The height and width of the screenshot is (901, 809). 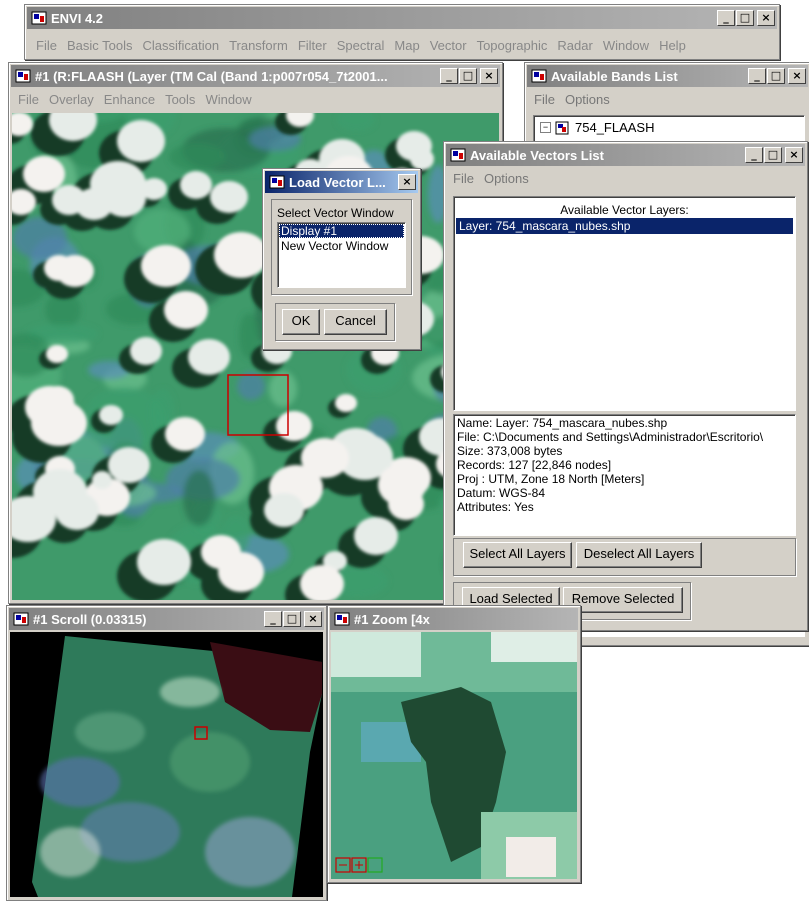 I want to click on zoom-image-canvas, so click(x=454, y=755).